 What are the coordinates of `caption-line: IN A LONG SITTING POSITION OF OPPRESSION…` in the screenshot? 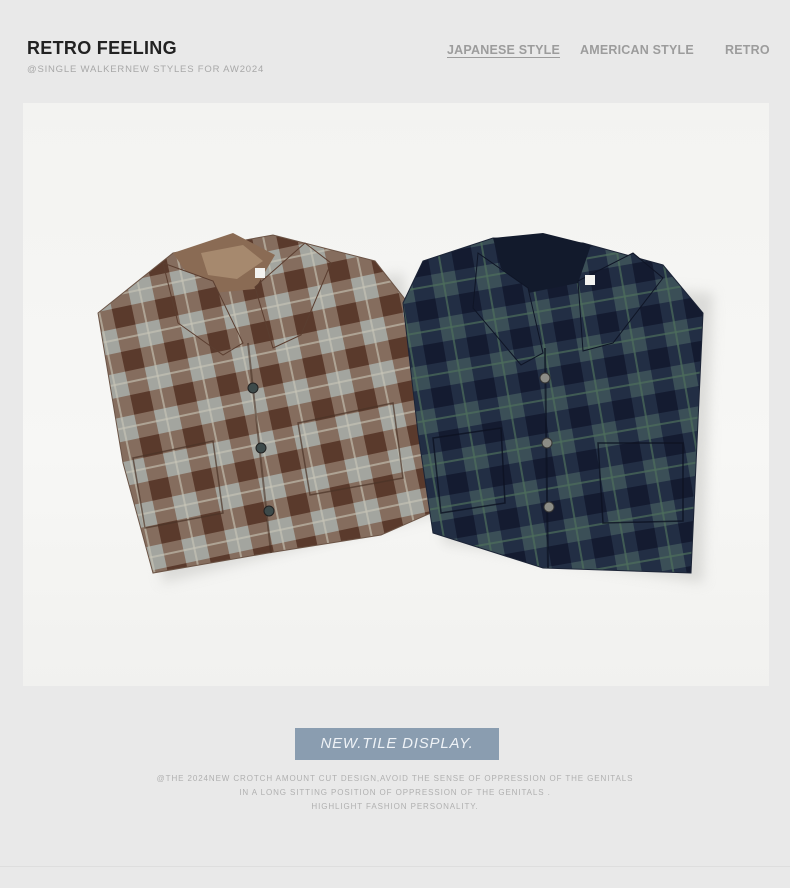 It's located at (395, 792).